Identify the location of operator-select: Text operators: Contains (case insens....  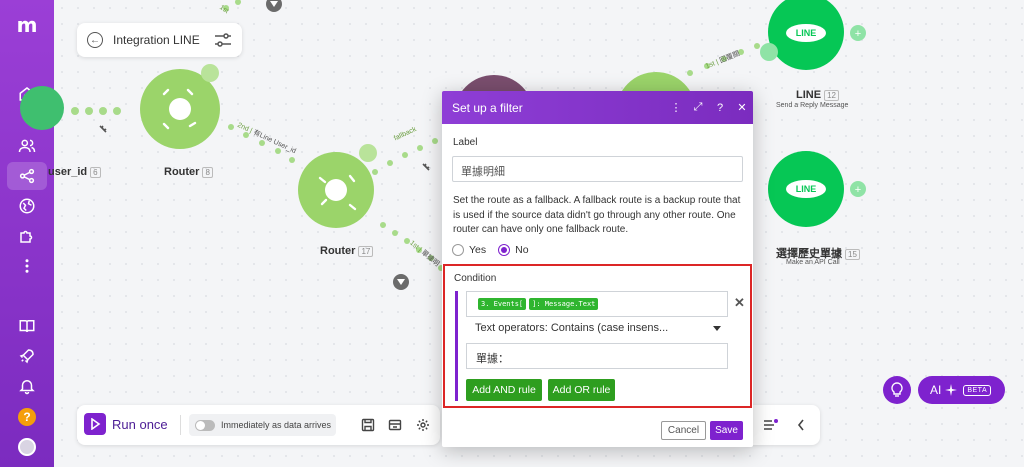
(600, 328).